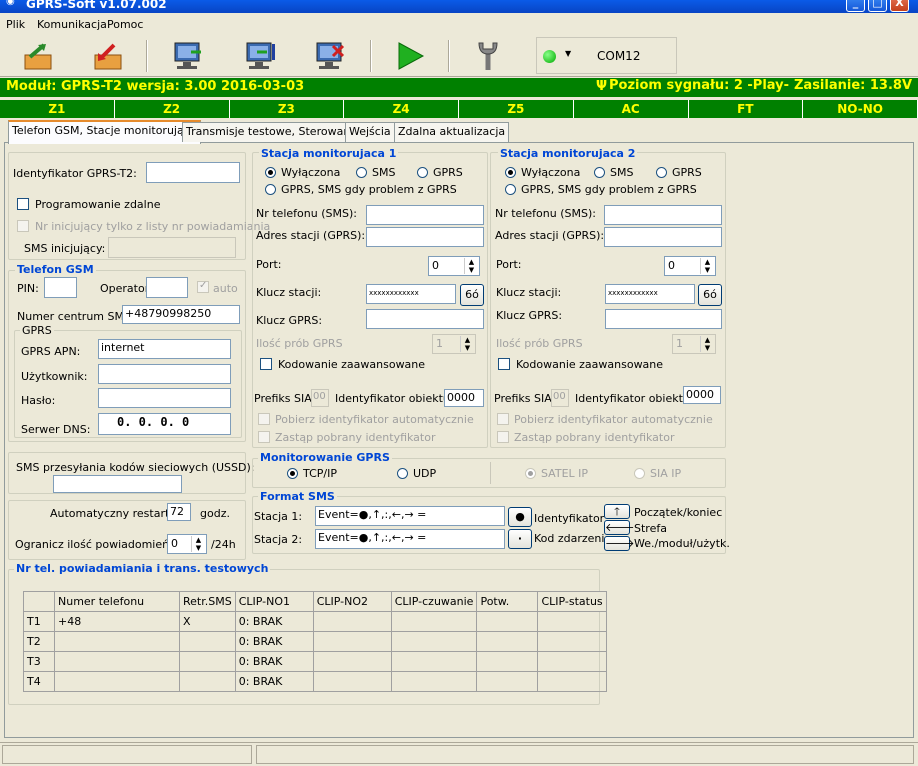 The width and height of the screenshot is (918, 766). Describe the element at coordinates (270, 189) in the screenshot. I see `station1-gprs-sms-radio` at that location.